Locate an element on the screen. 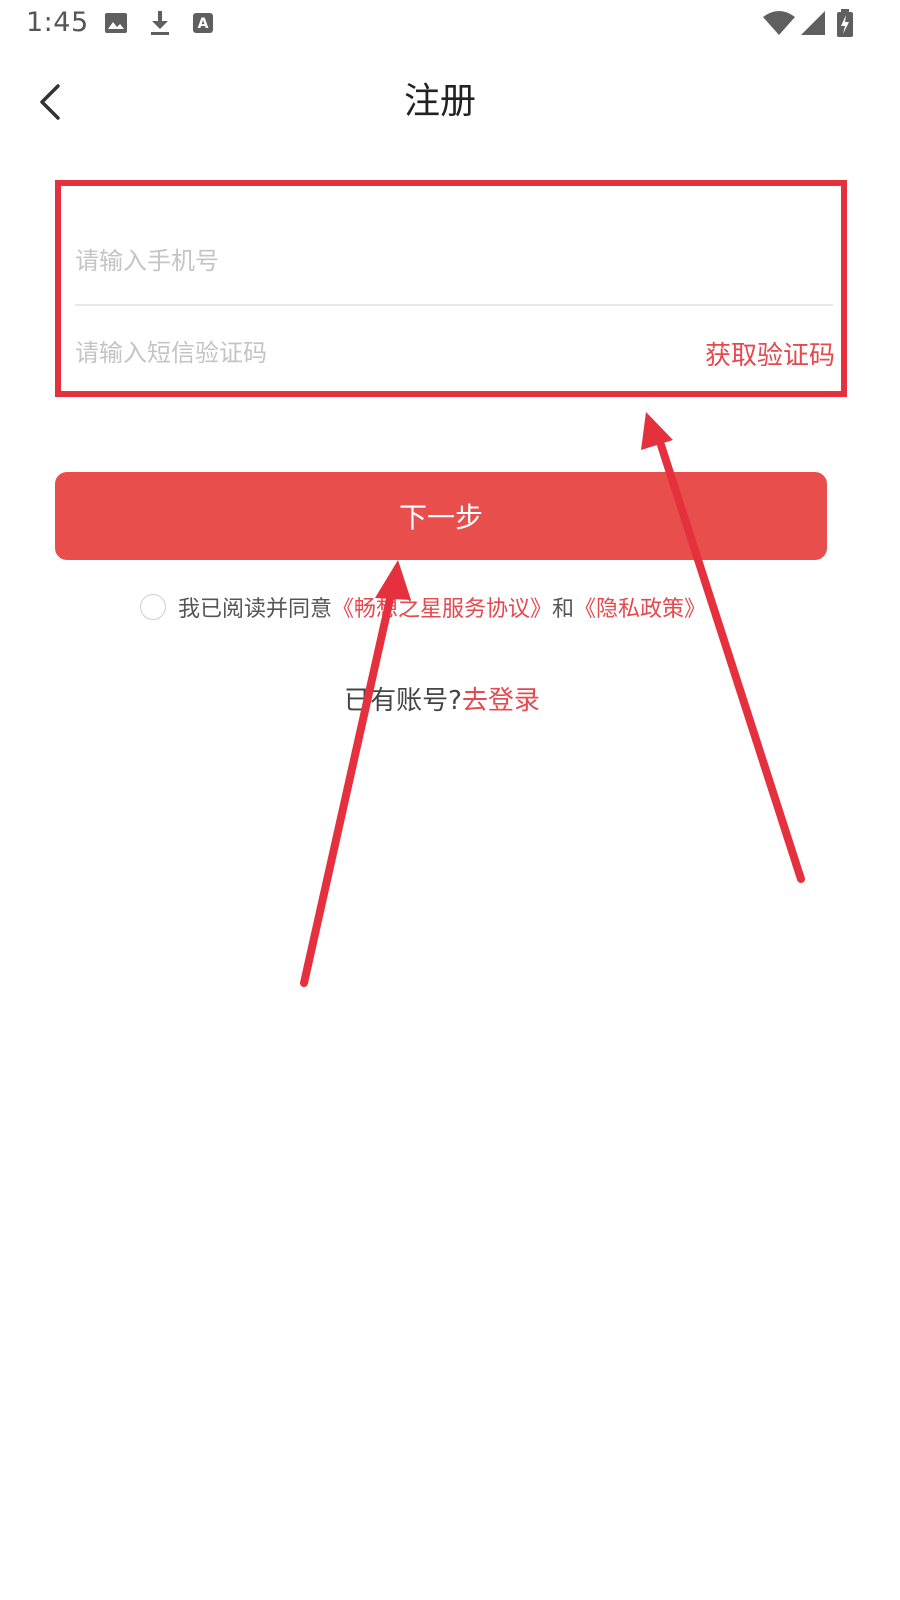  agree-checkbox is located at coordinates (153, 607).